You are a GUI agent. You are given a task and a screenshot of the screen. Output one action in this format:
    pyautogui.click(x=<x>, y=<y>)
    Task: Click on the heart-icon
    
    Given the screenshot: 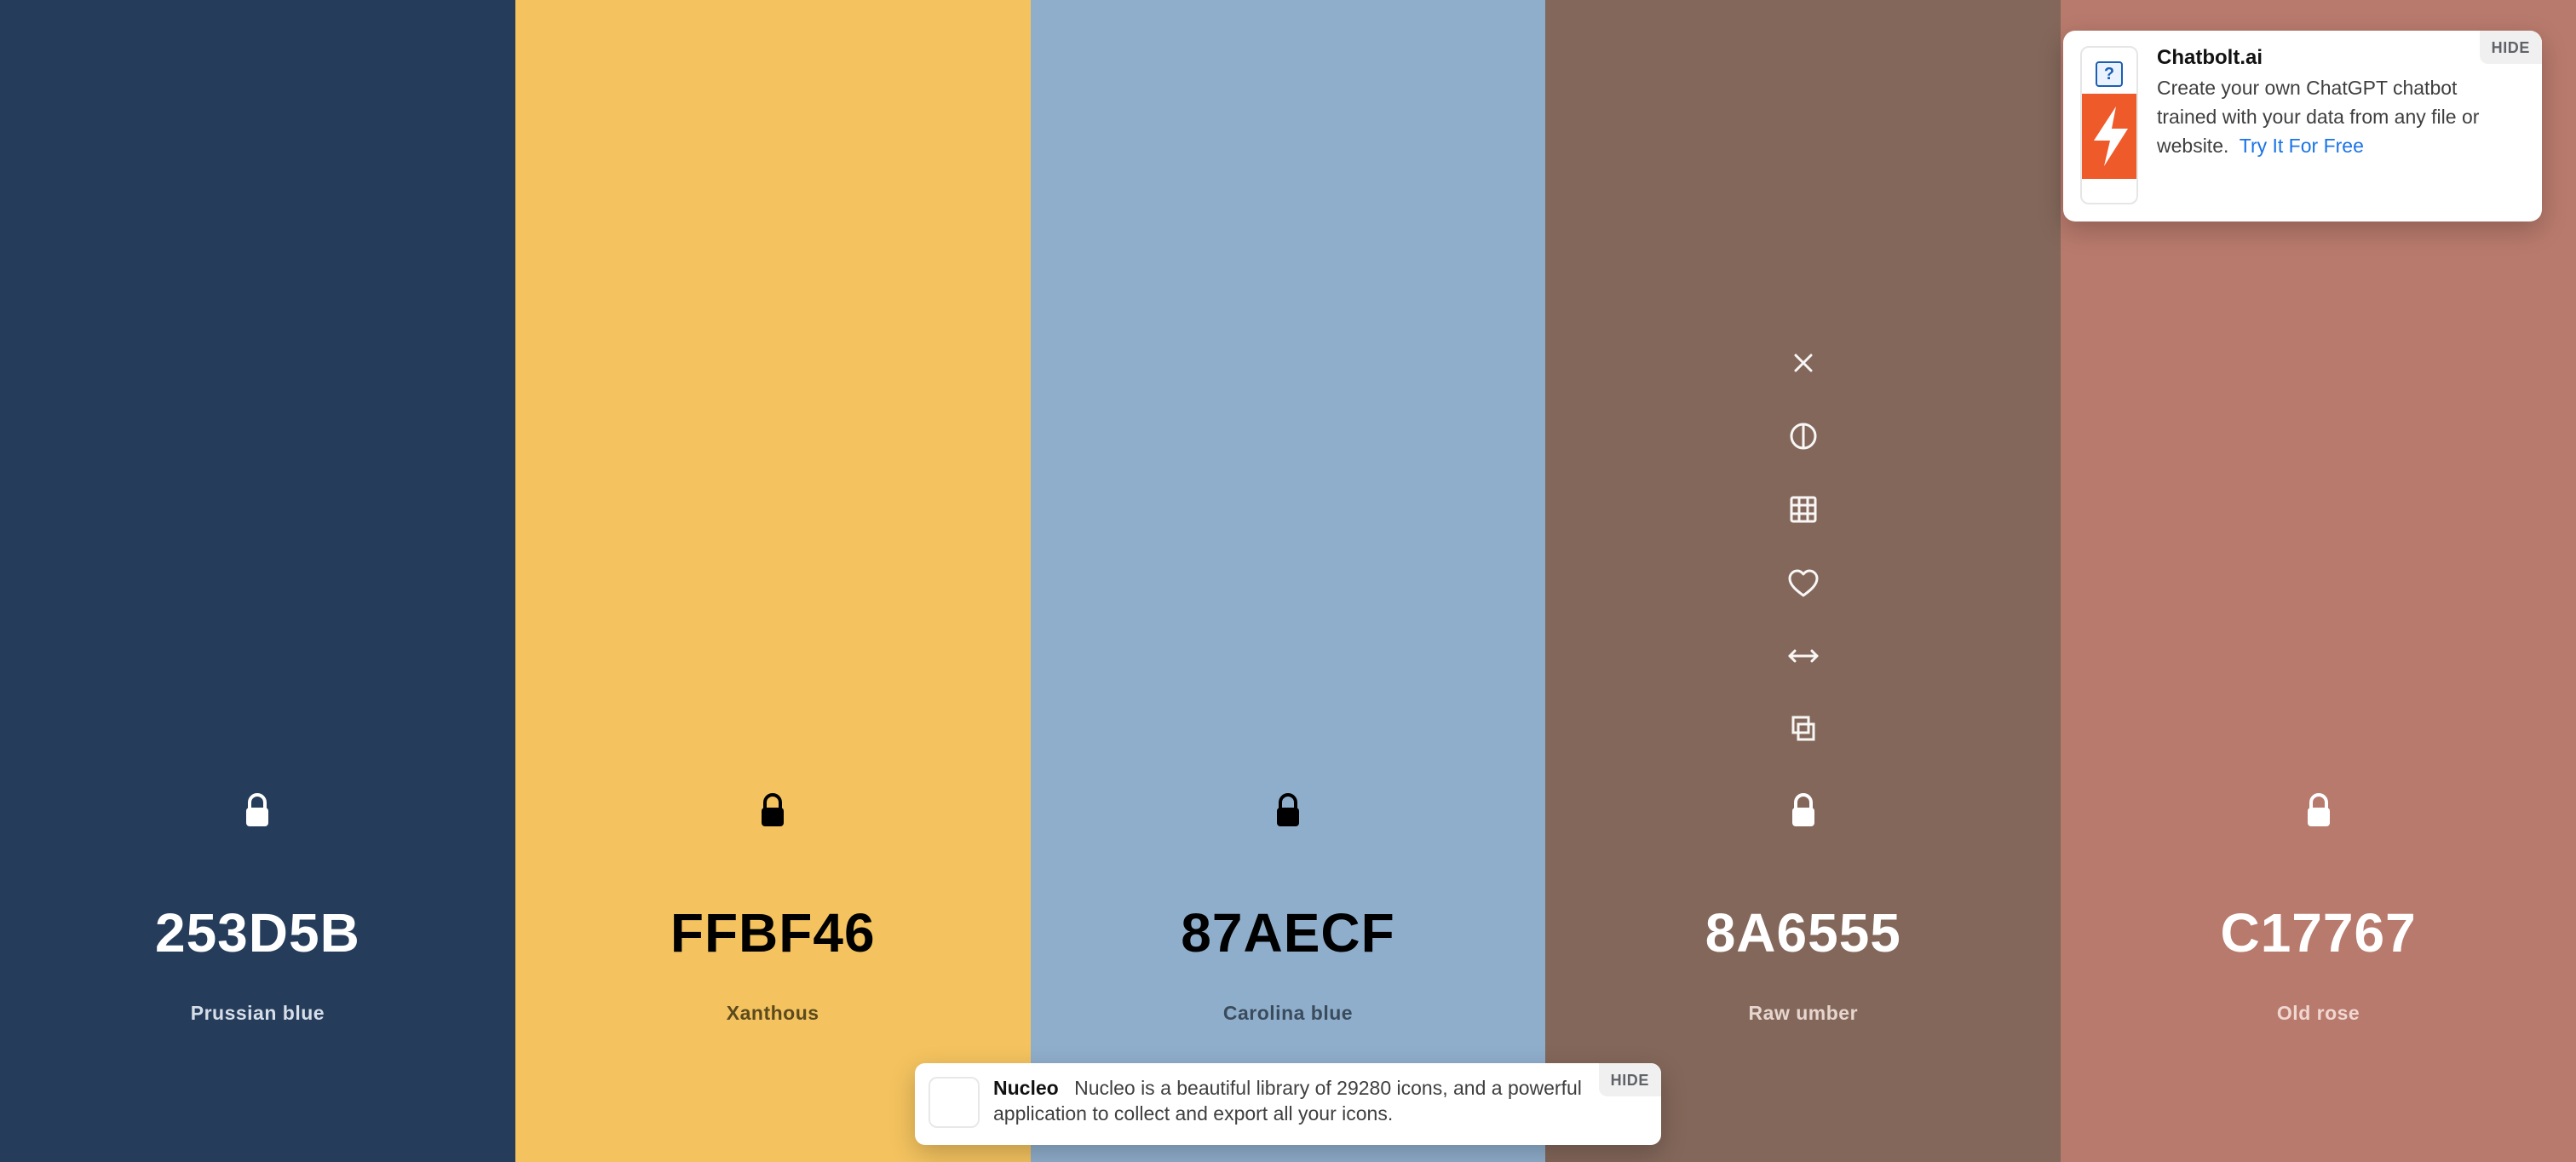 What is the action you would take?
    pyautogui.click(x=1803, y=582)
    